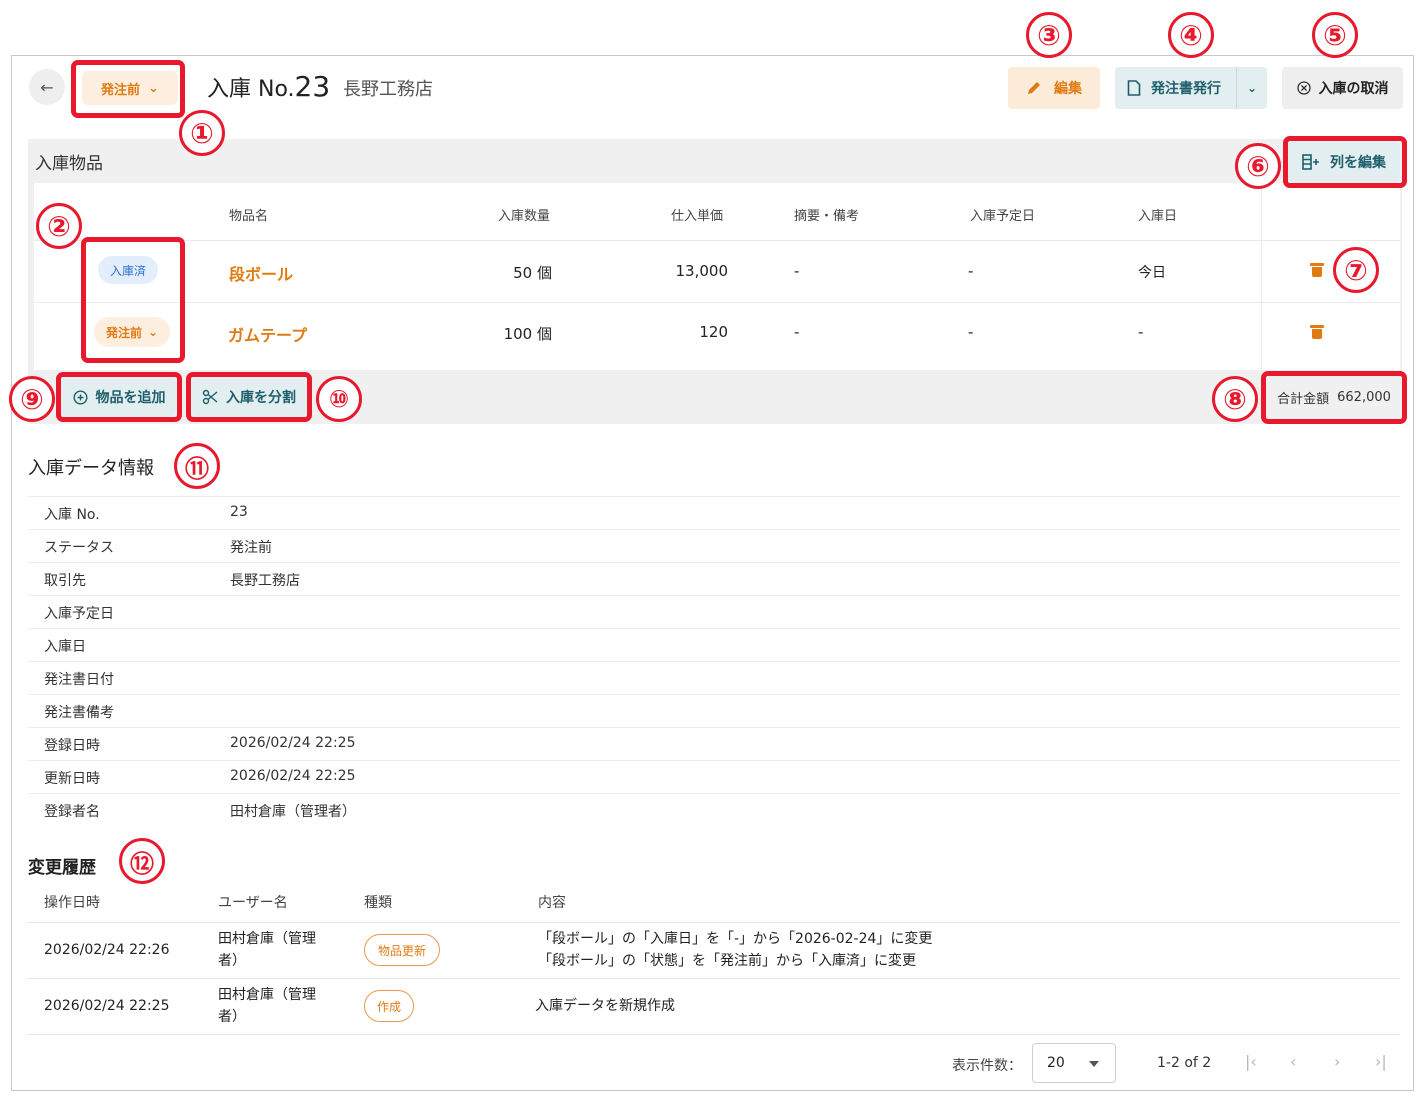  Describe the element at coordinates (91, 468) in the screenshot. I see `info-heading: 入庫データ情報` at that location.